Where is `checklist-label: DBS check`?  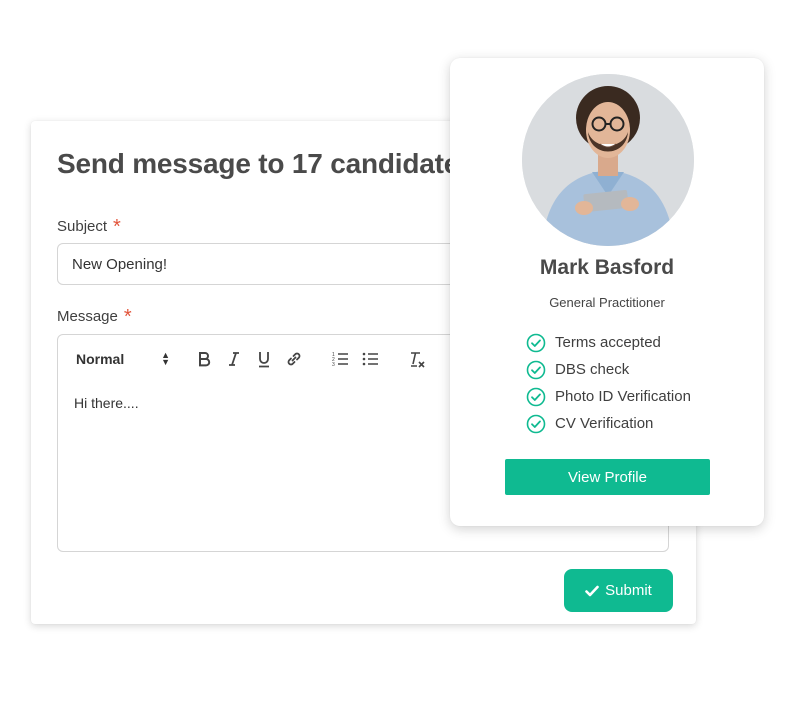 checklist-label: DBS check is located at coordinates (592, 369).